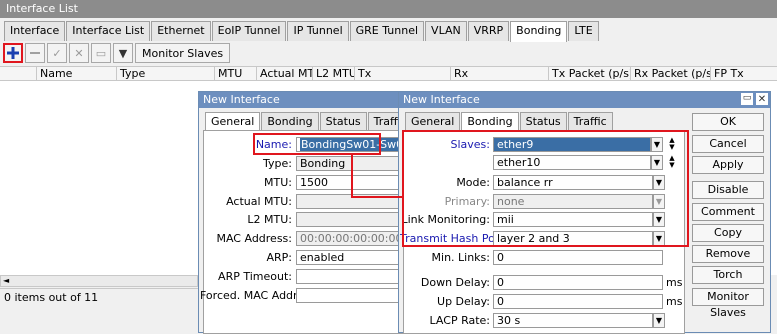 Image resolution: width=777 pixels, height=334 pixels. Describe the element at coordinates (352, 257) in the screenshot. I see `arp-select: enabled` at that location.